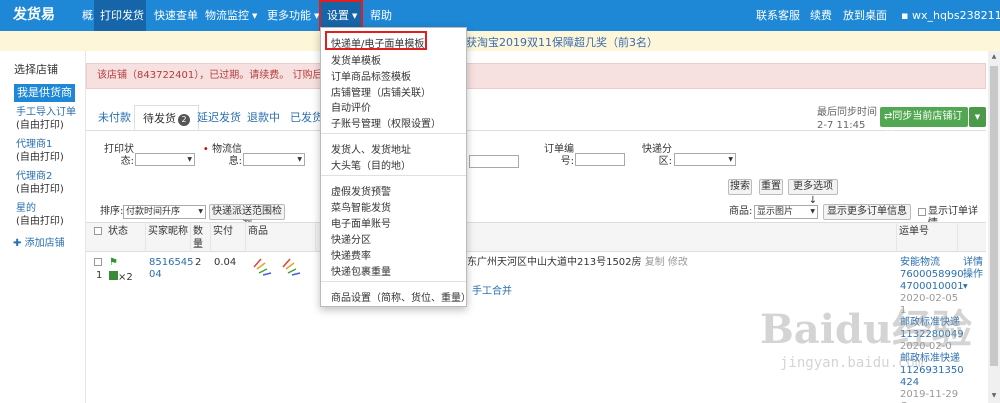 This screenshot has width=1000, height=403. Describe the element at coordinates (113, 275) in the screenshot. I see `qty-tag-icon` at that location.